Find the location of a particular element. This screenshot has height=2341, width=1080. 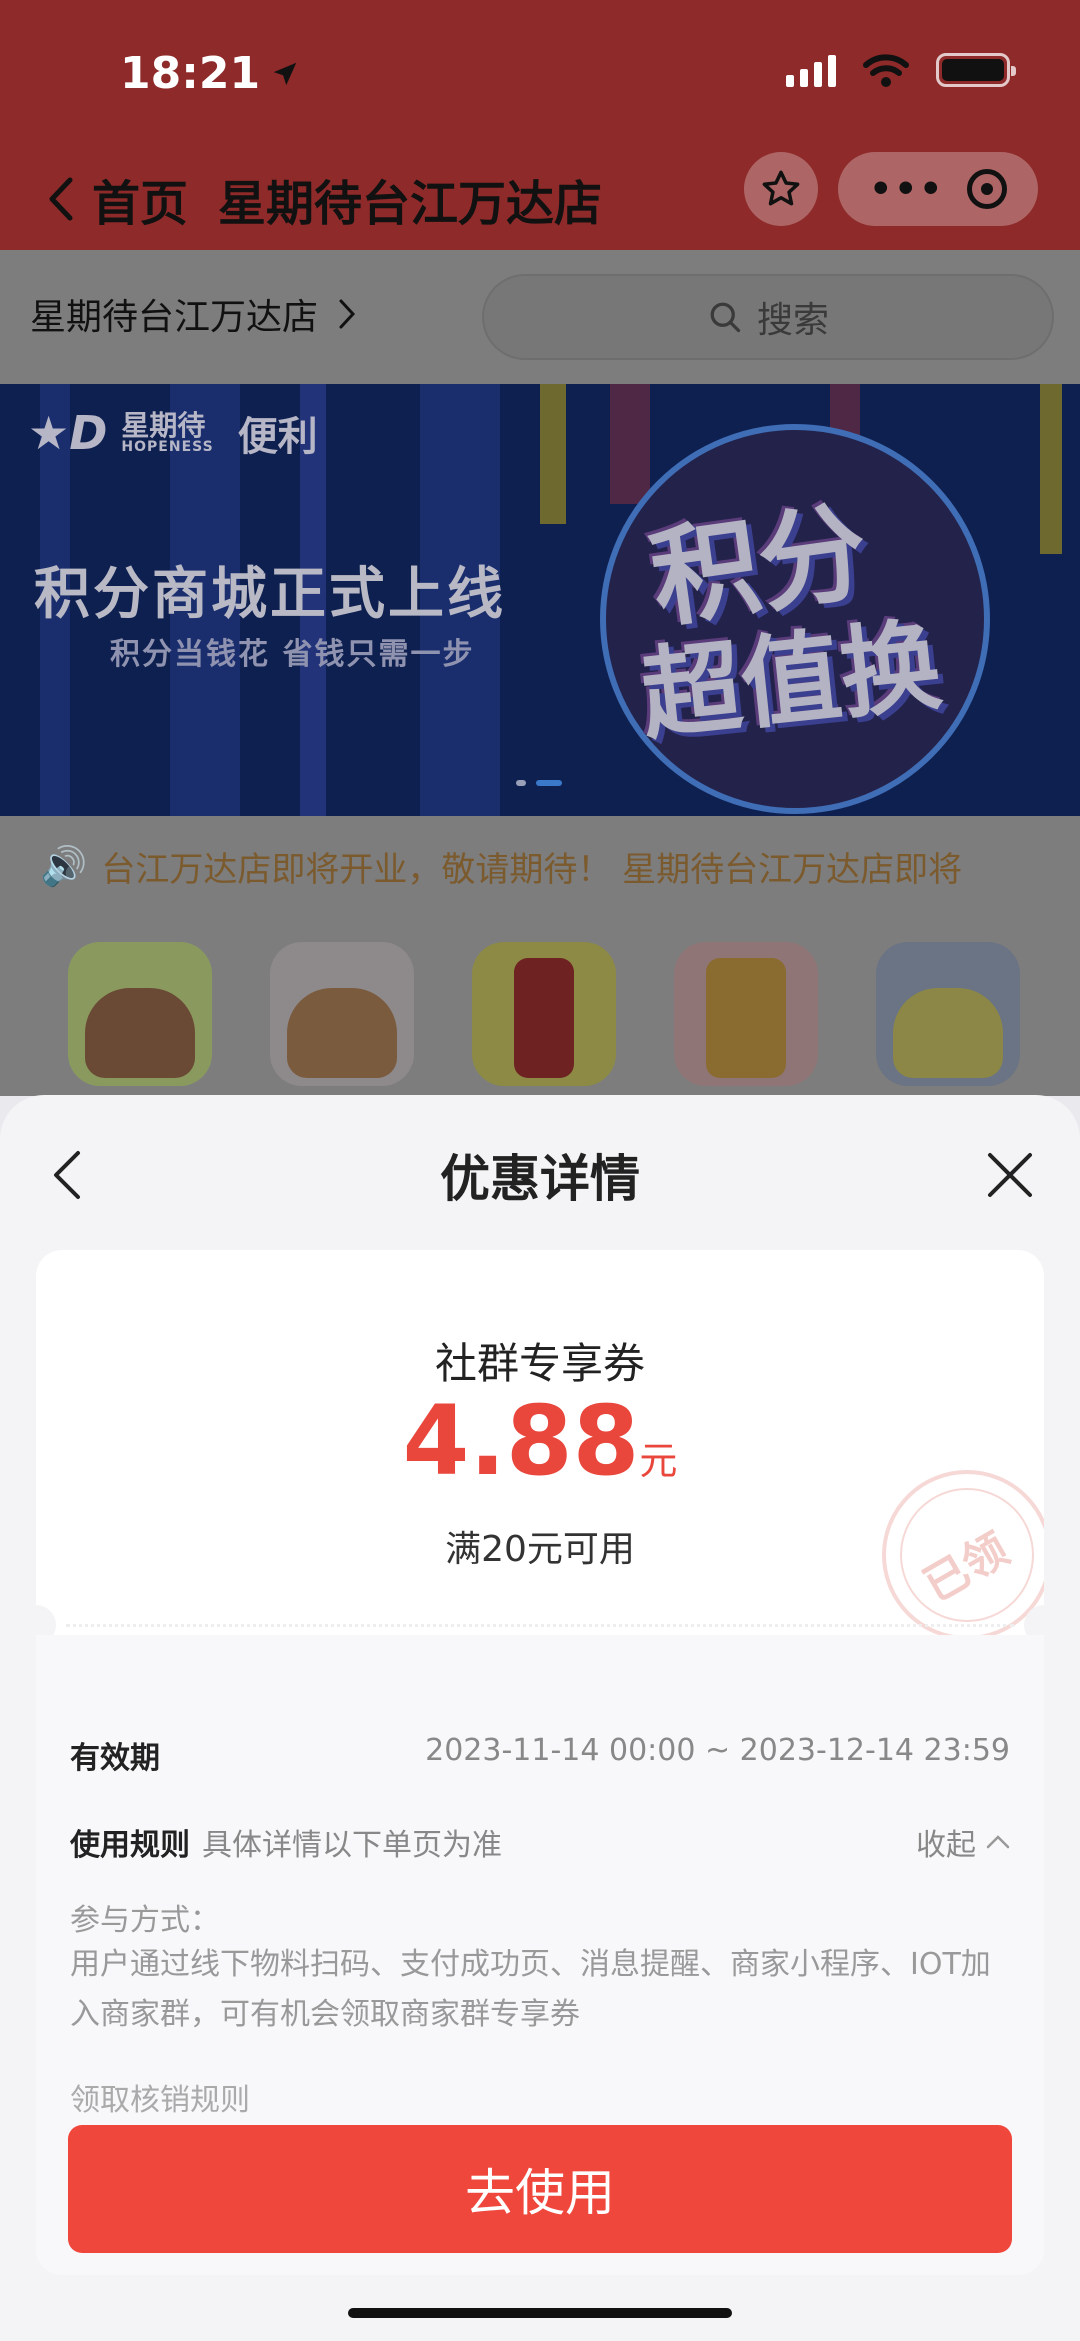

chevron-left-icon is located at coordinates (61, 199).